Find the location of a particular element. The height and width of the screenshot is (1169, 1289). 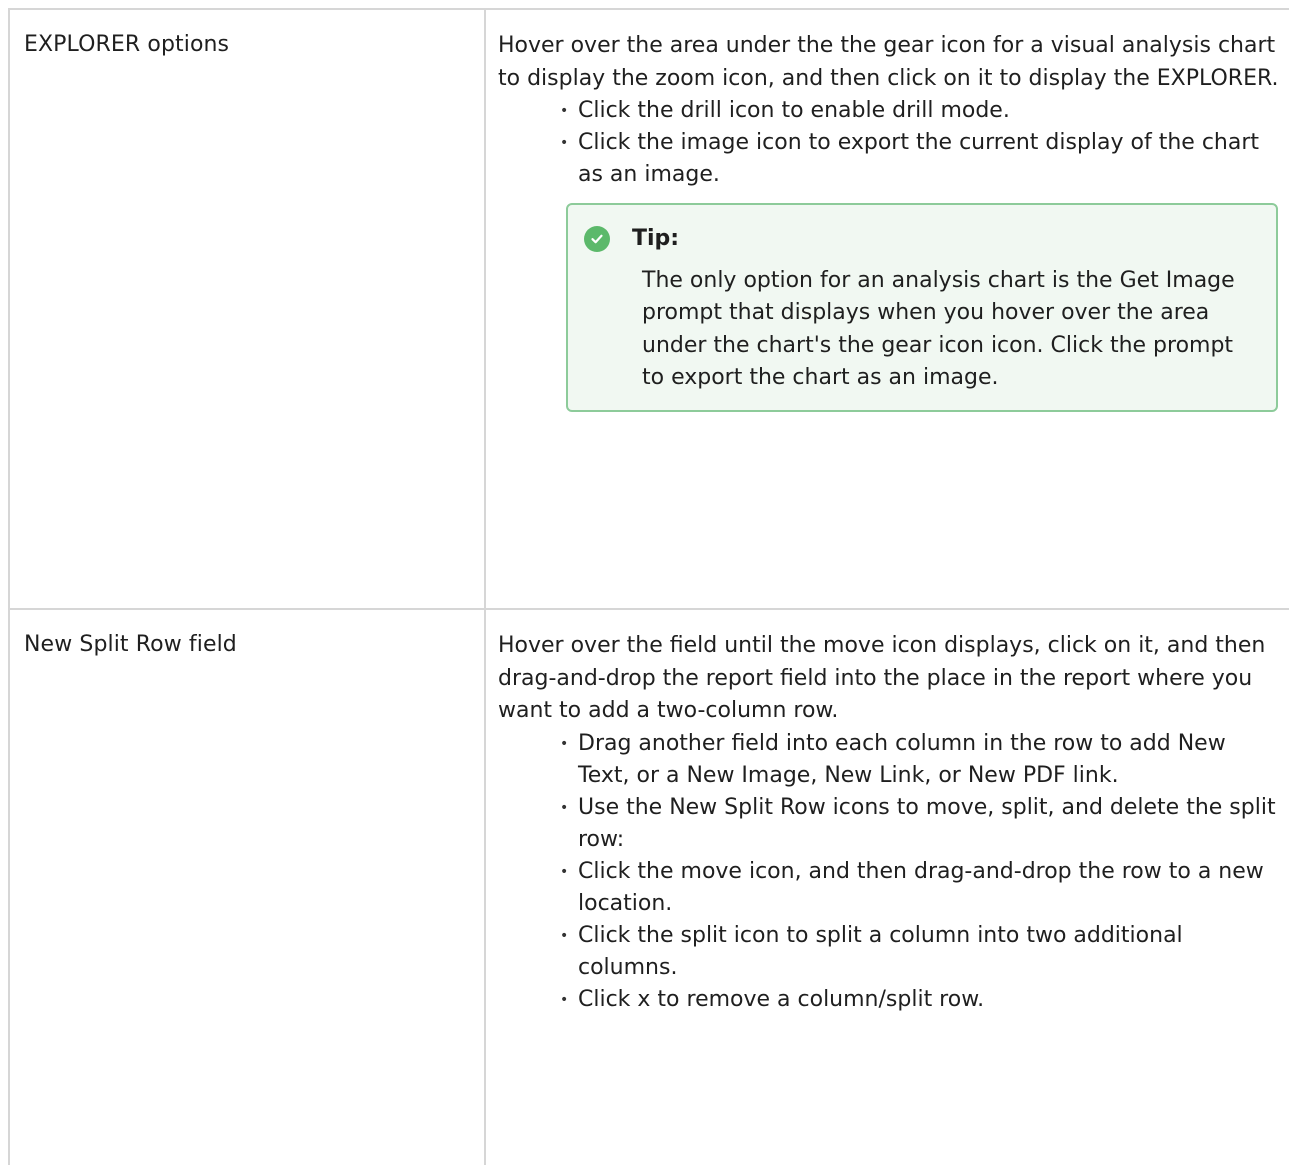

tip-header: Tip: is located at coordinates (922, 239).